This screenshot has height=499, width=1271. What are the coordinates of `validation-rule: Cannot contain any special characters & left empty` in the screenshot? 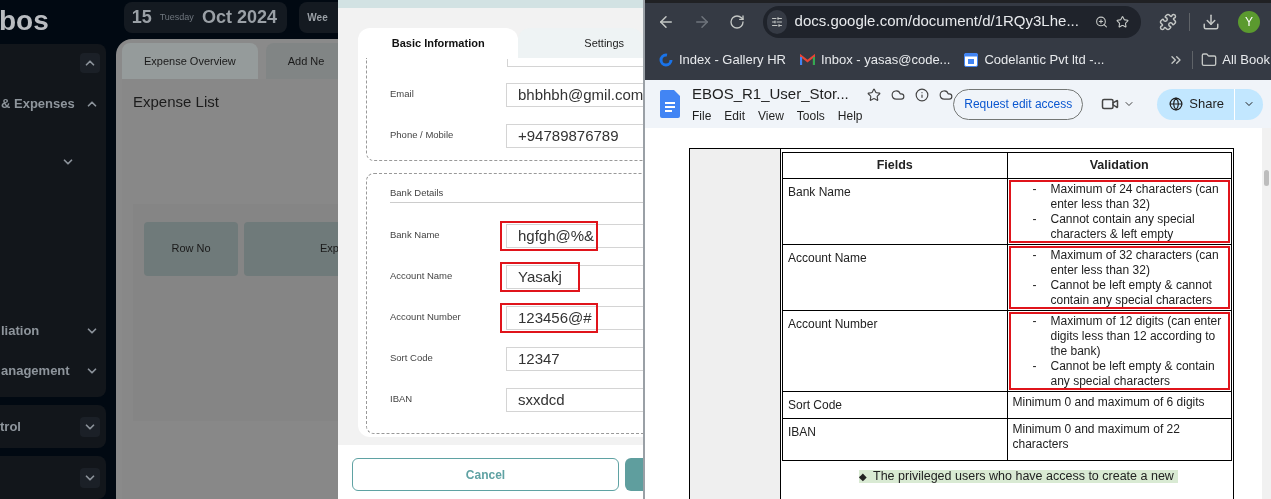 It's located at (1123, 227).